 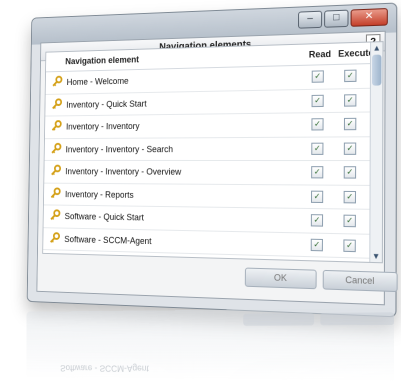 What do you see at coordinates (356, 53) in the screenshot?
I see `column-header-execute: Execute` at bounding box center [356, 53].